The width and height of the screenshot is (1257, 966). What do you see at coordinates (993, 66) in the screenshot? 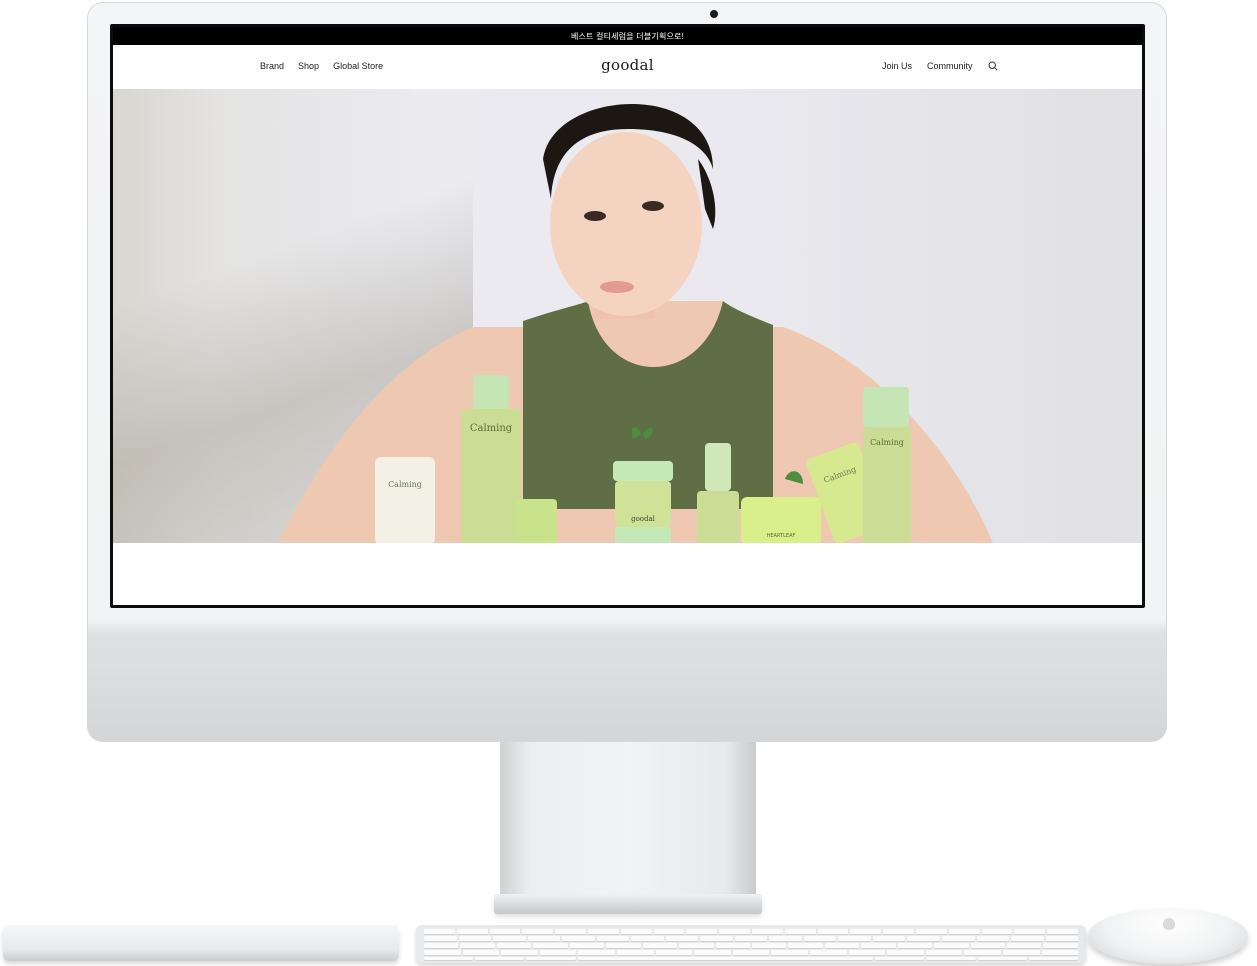
I see `search-icon` at bounding box center [993, 66].